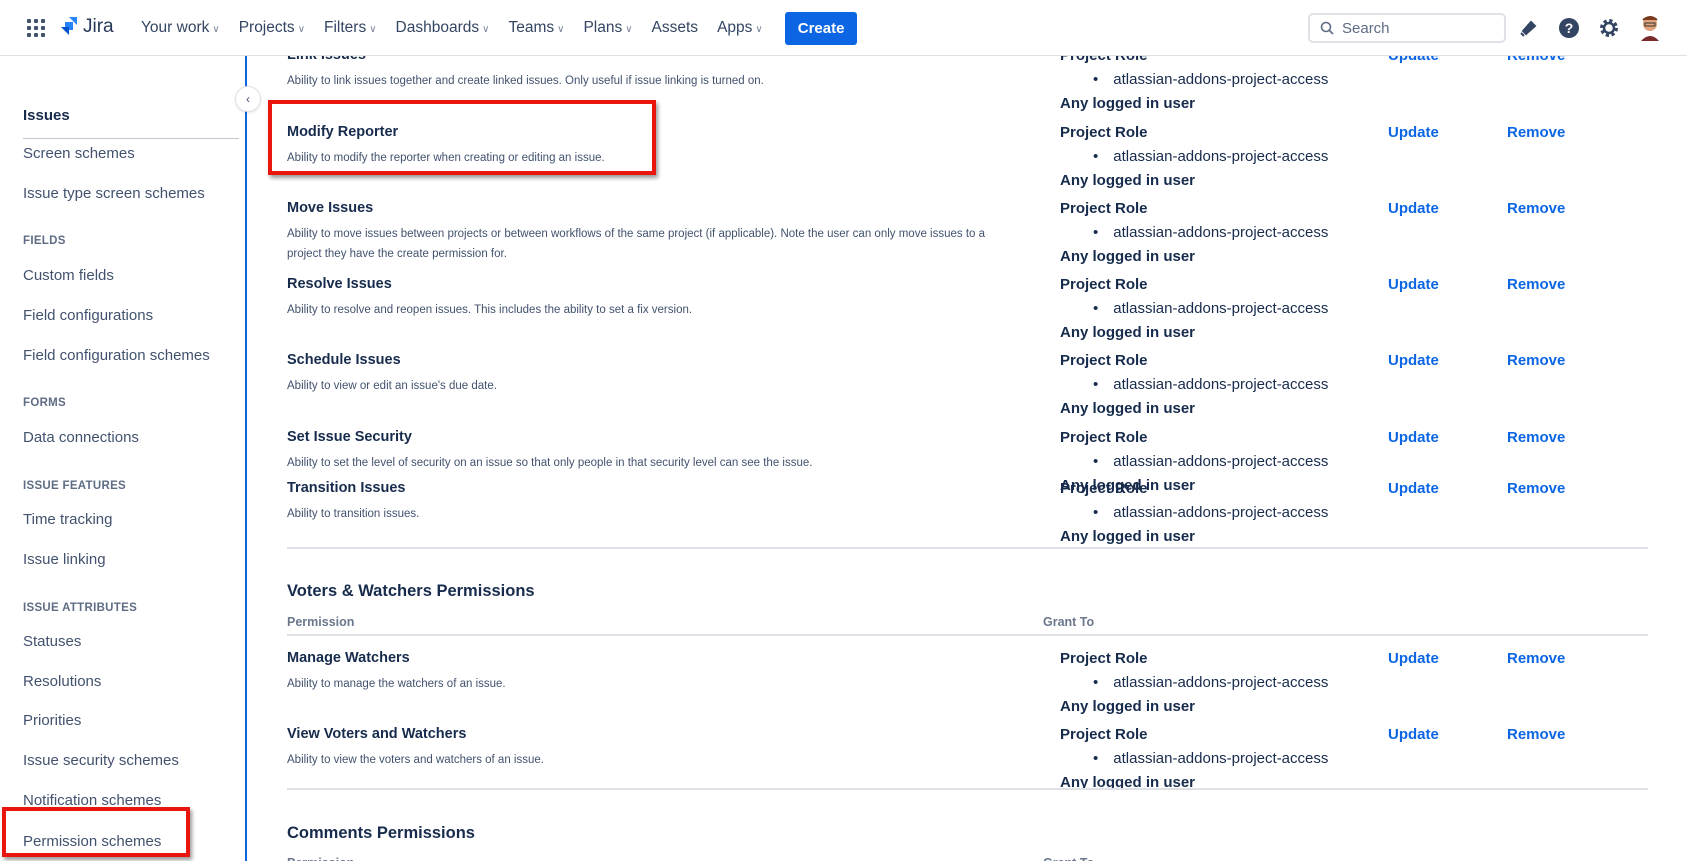  What do you see at coordinates (1366, 28) in the screenshot?
I see `search-placeholder: Search` at bounding box center [1366, 28].